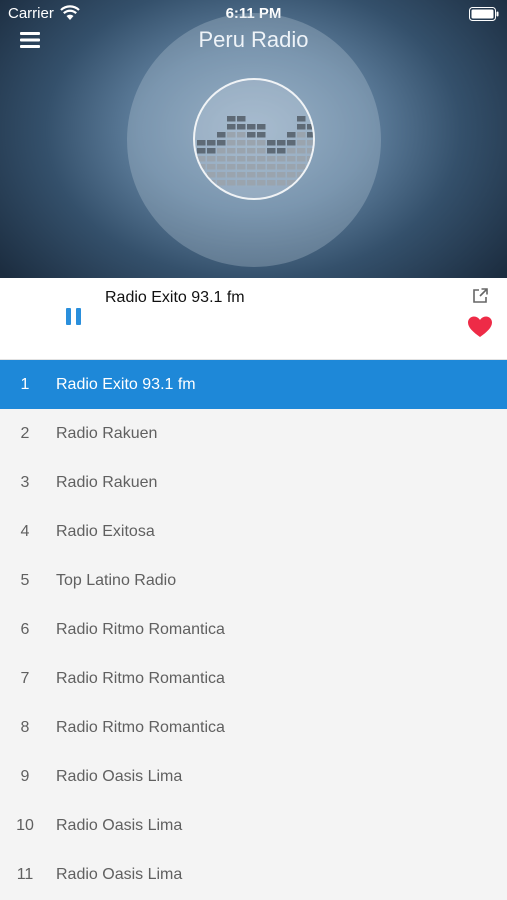  I want to click on station-number: 6, so click(25, 629).